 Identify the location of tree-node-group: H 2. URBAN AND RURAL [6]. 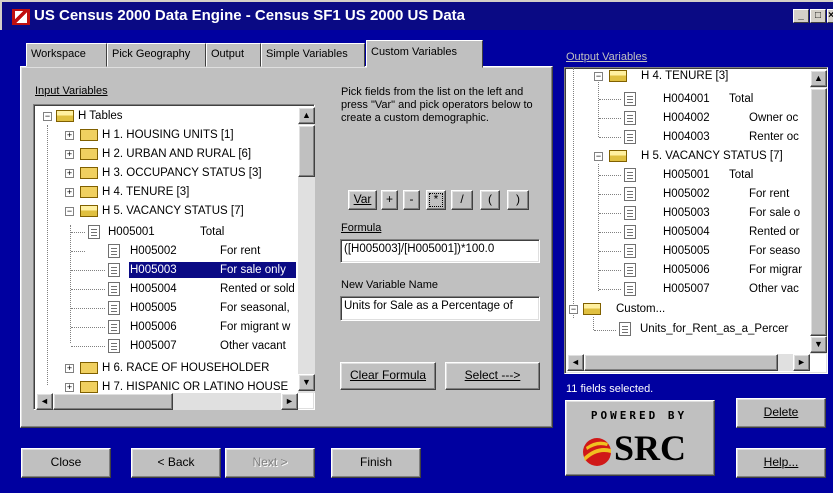
(176, 154).